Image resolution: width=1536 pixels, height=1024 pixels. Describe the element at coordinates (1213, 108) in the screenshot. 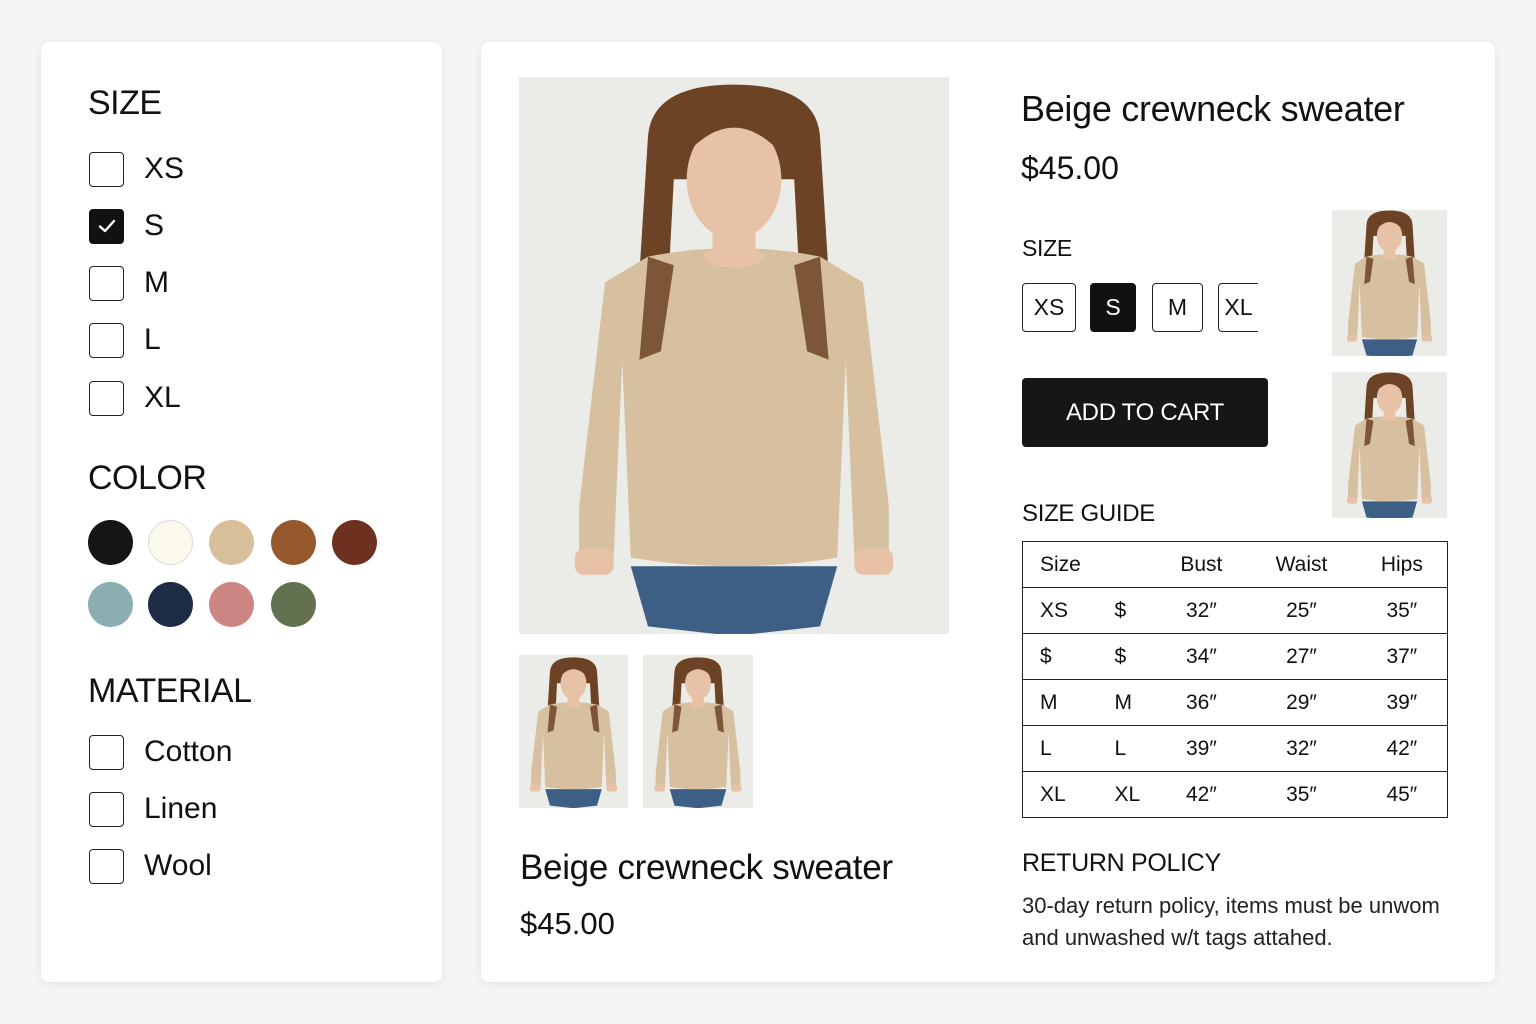

I see `product-title: Beige crewneck sweater` at that location.